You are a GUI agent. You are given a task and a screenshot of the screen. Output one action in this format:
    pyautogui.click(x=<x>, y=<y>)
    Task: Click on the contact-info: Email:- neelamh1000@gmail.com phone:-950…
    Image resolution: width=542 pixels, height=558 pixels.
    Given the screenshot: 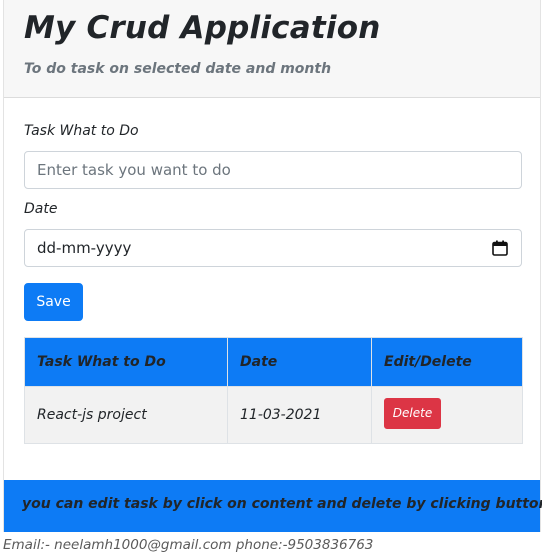 What is the action you would take?
    pyautogui.click(x=188, y=545)
    